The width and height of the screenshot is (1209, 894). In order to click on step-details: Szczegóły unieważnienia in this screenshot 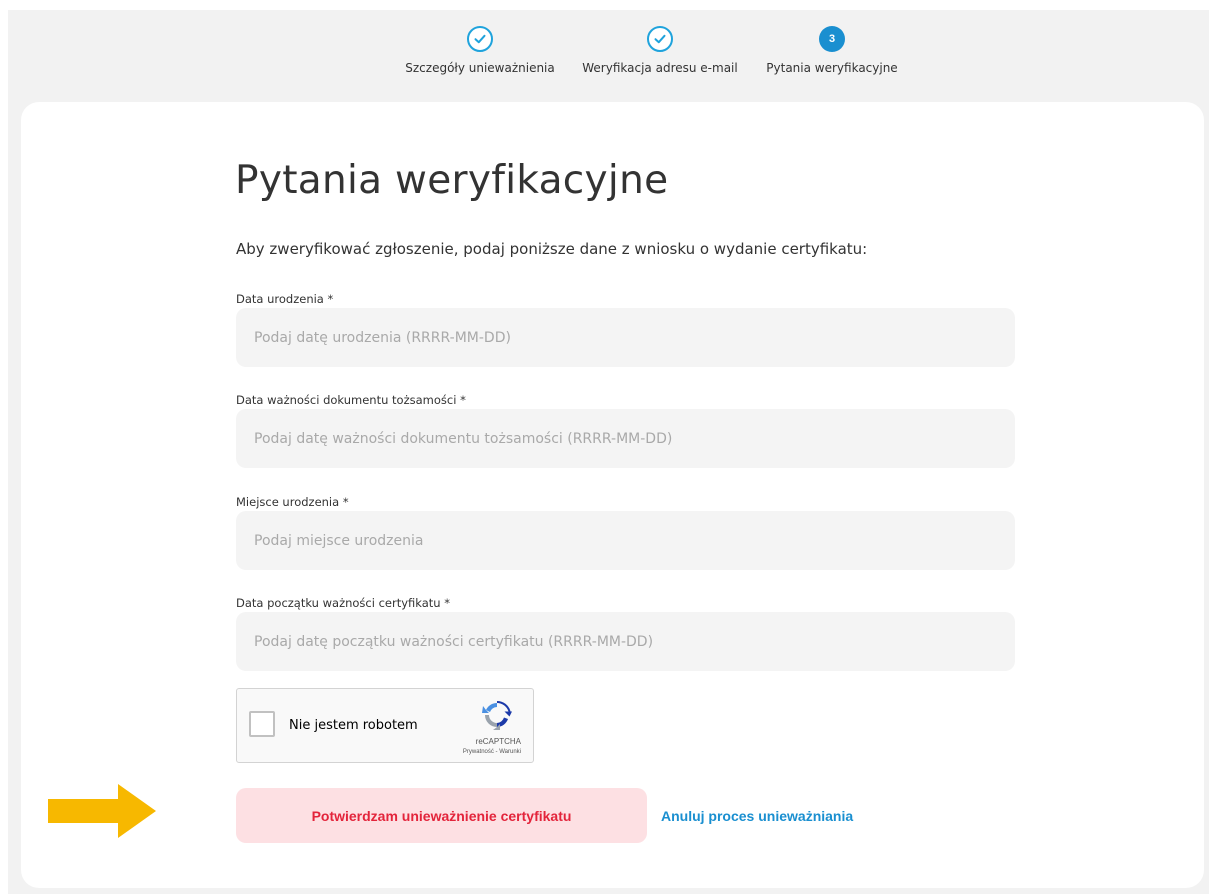, I will do `click(480, 50)`.